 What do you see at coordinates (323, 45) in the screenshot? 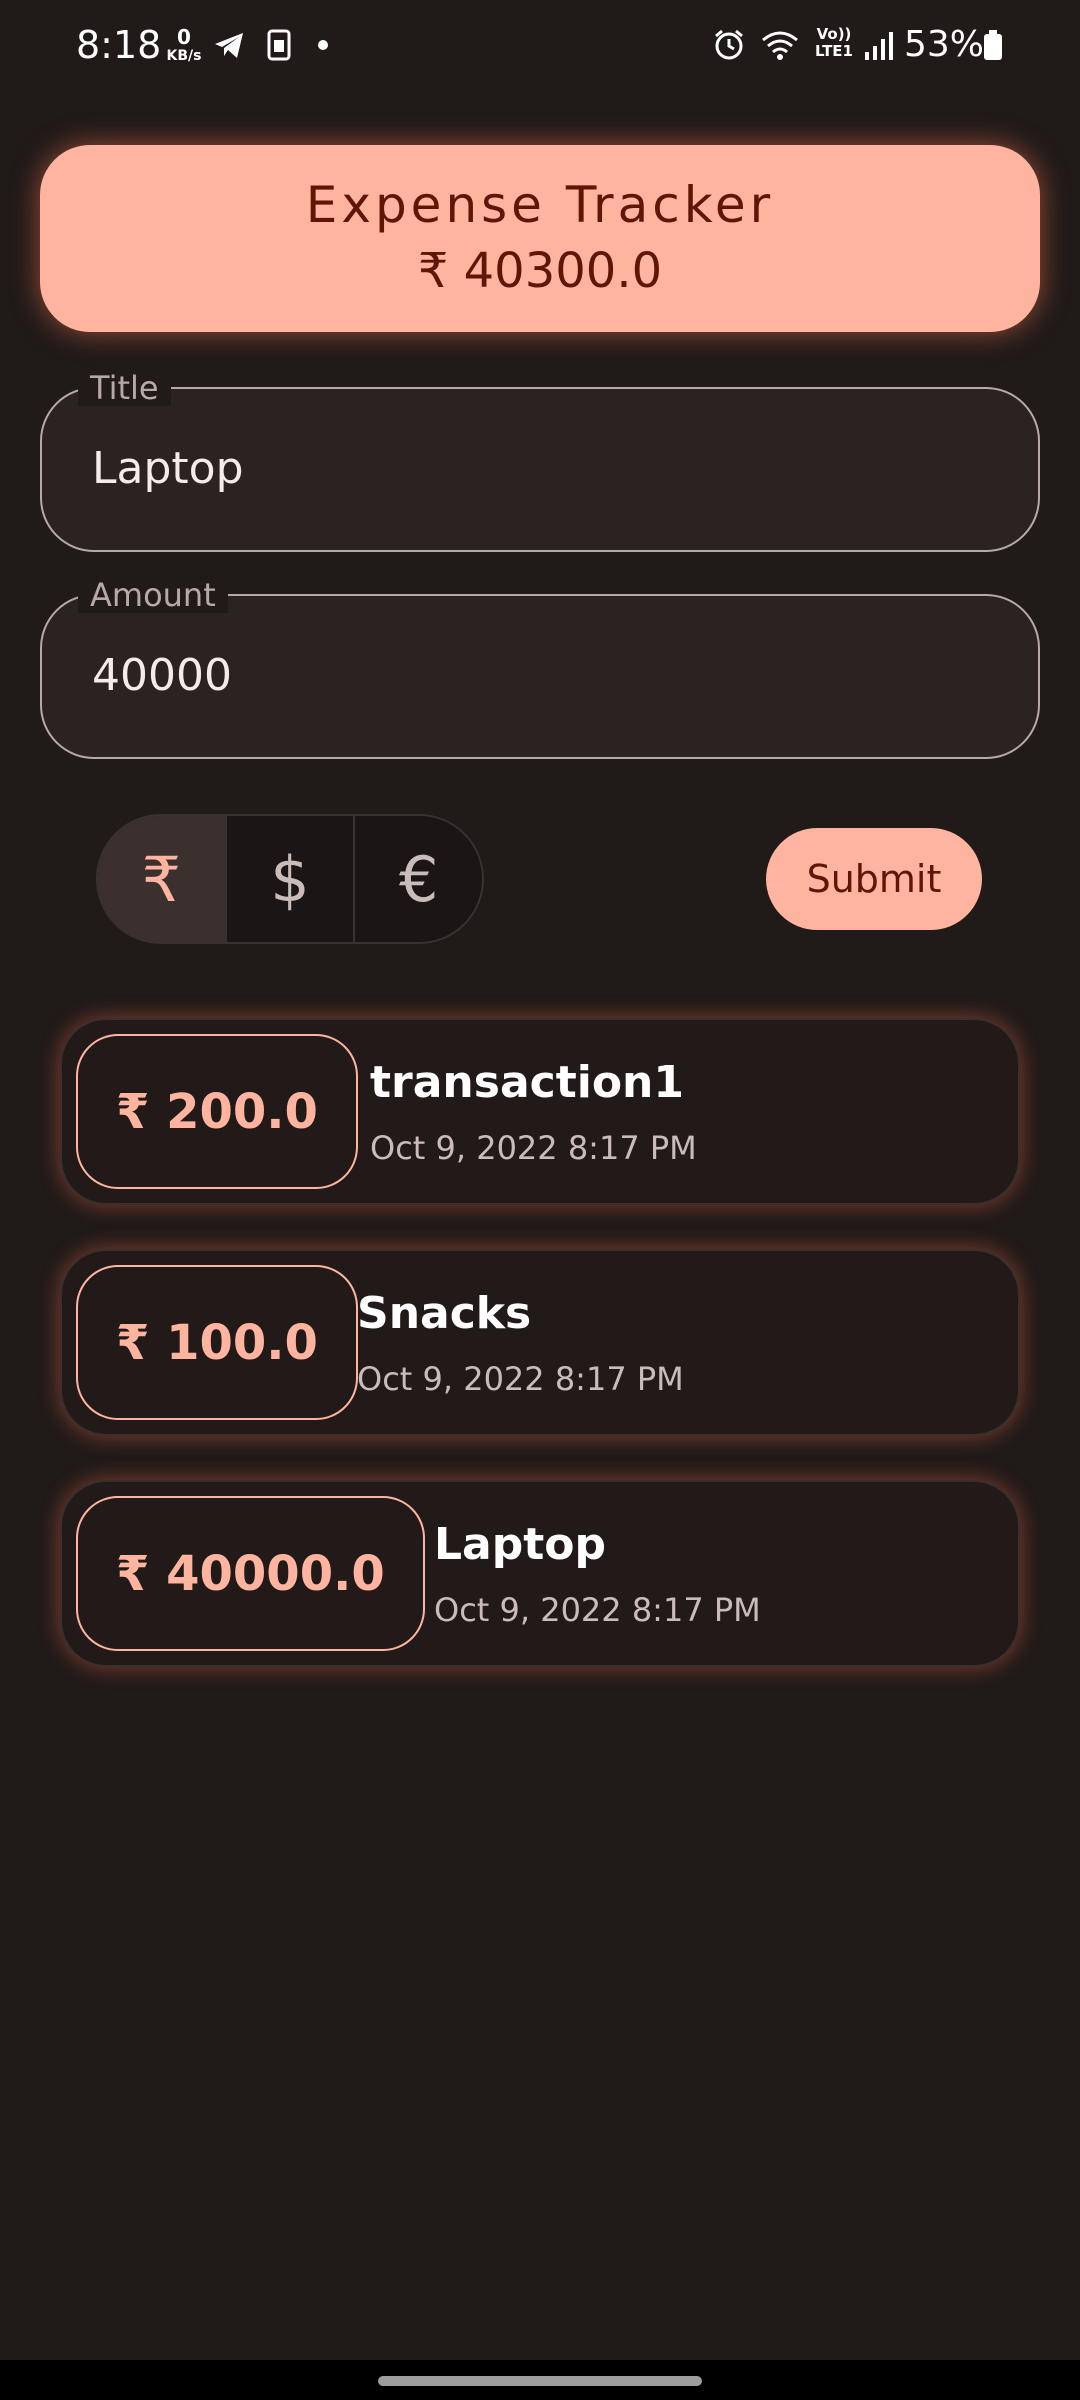
I see `notification-dot-icon` at bounding box center [323, 45].